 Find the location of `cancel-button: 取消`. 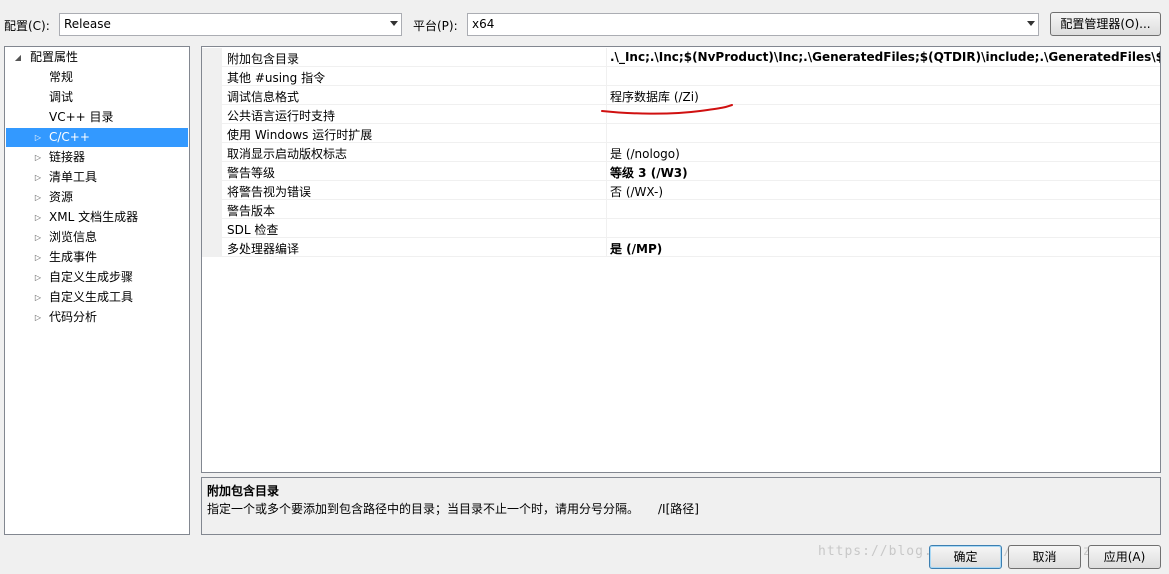

cancel-button: 取消 is located at coordinates (1044, 557).